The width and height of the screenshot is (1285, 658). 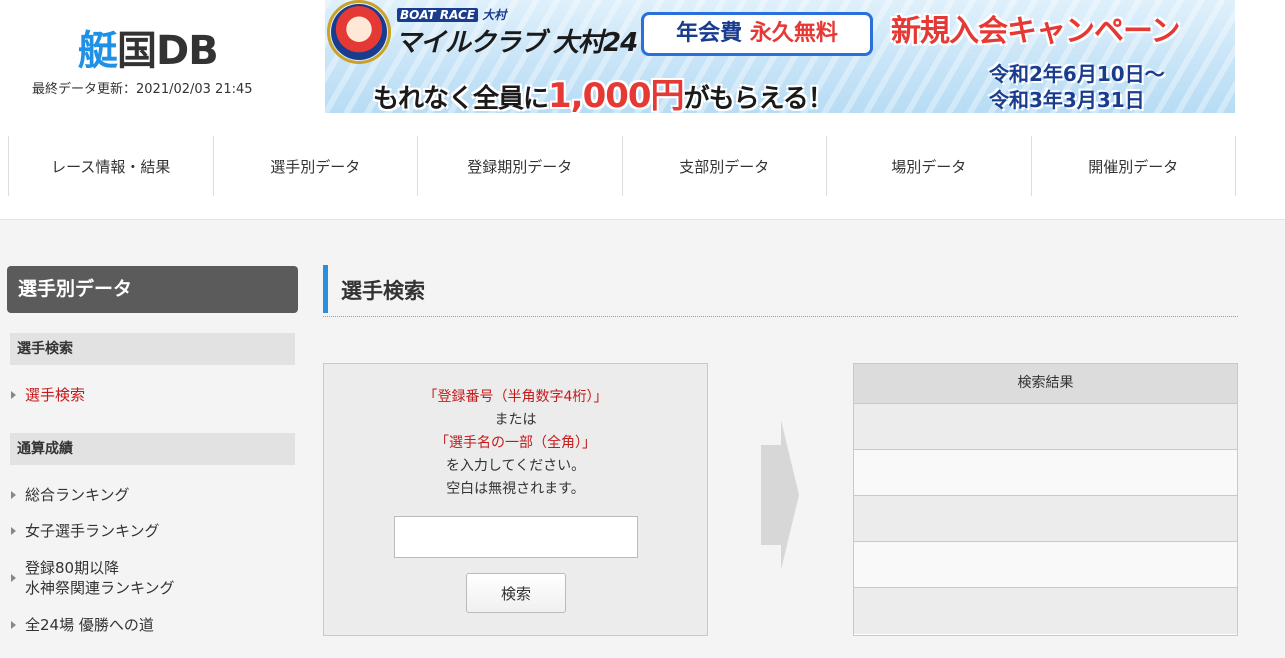 What do you see at coordinates (780, 291) in the screenshot?
I see `page-heading: 選手検索` at bounding box center [780, 291].